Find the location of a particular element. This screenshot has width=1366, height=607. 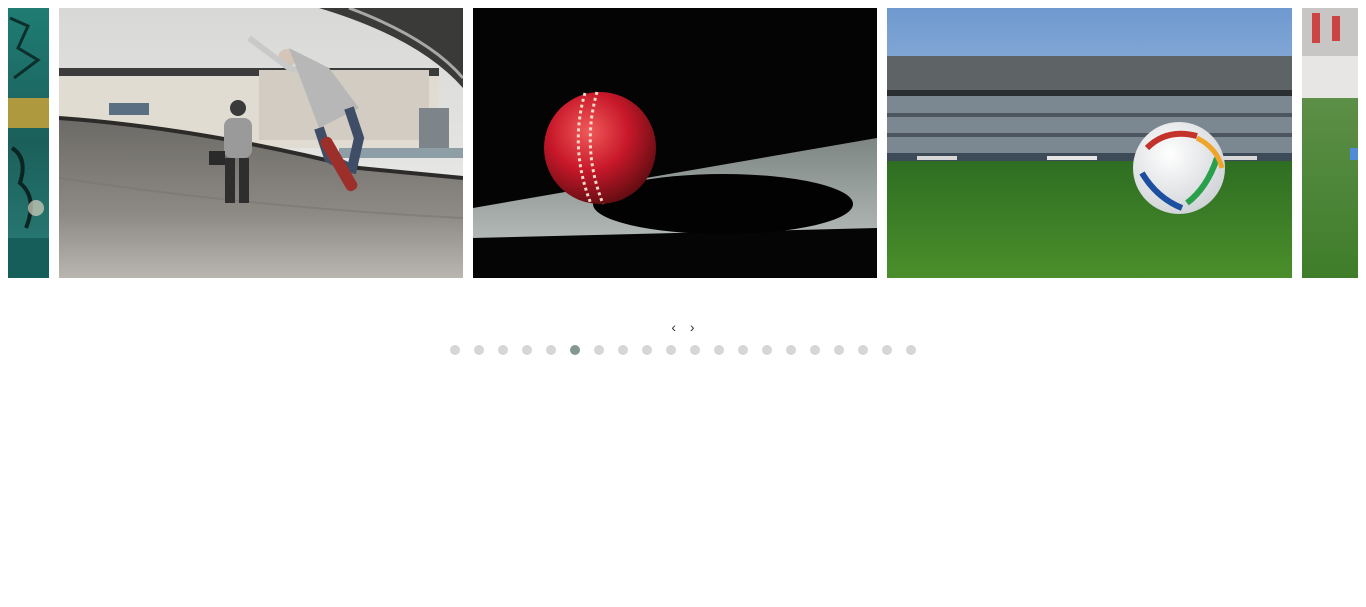

skatepark-image is located at coordinates (261, 143).